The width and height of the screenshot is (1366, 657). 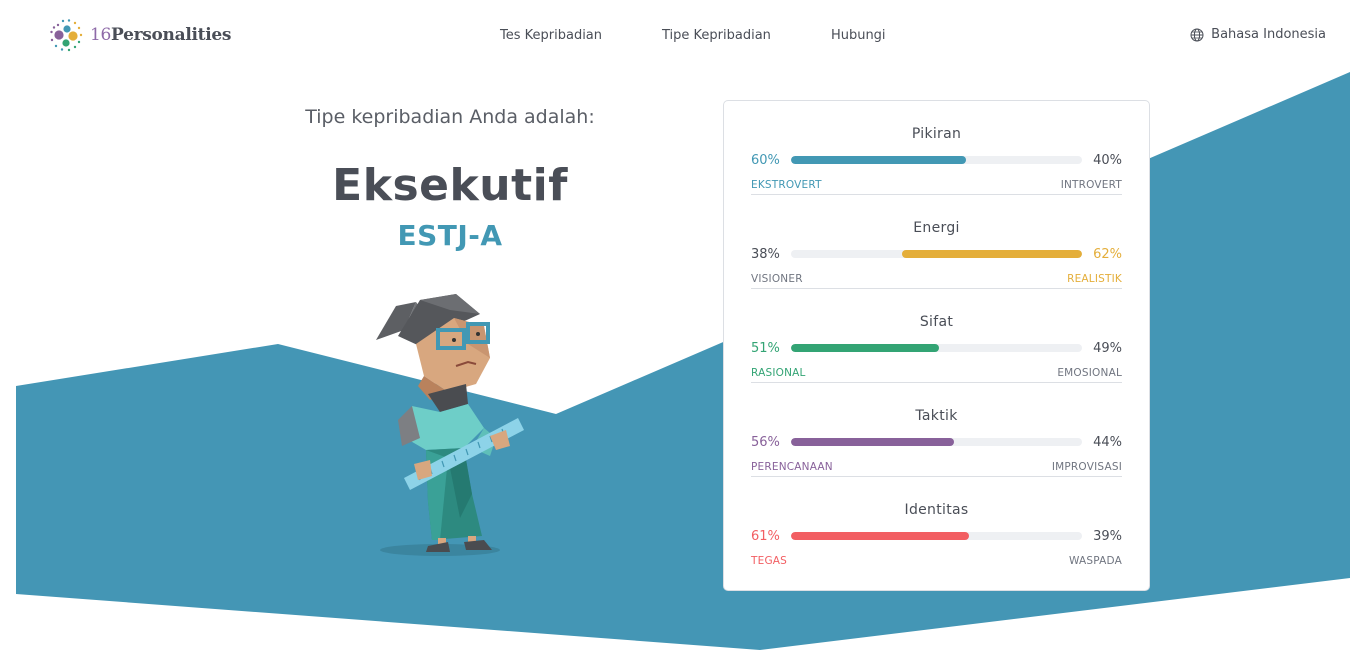 I want to click on trait-left-percent: 61%, so click(x=765, y=536).